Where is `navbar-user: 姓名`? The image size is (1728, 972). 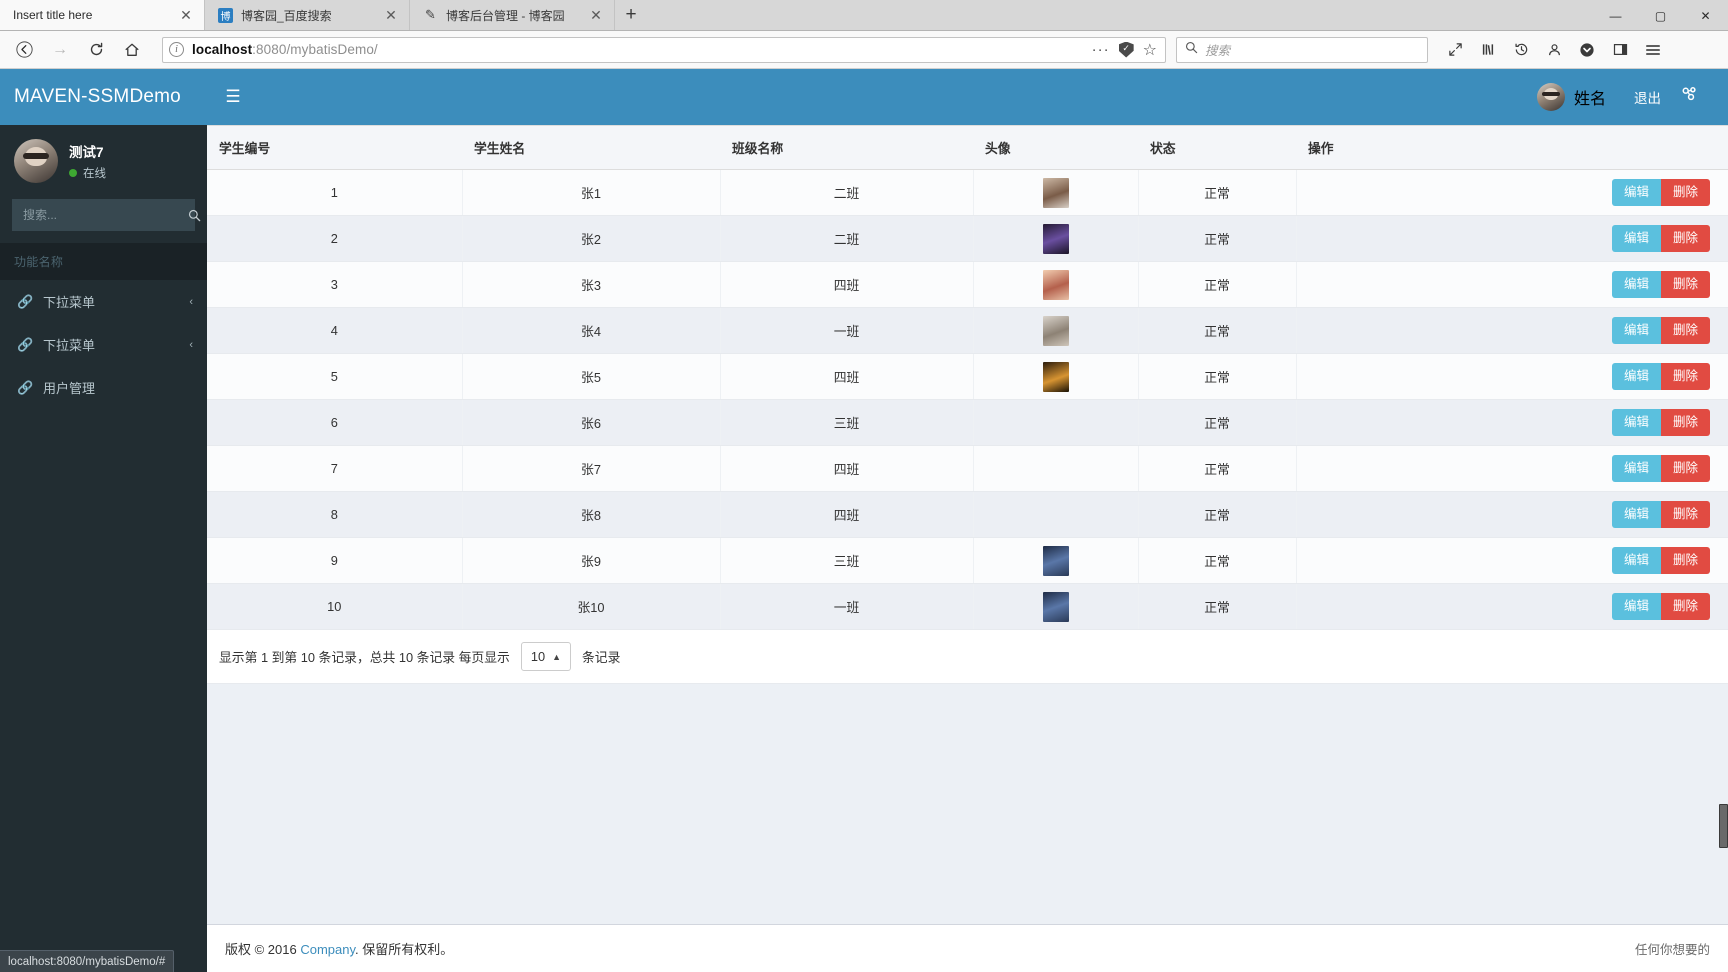 navbar-user: 姓名 is located at coordinates (1571, 97).